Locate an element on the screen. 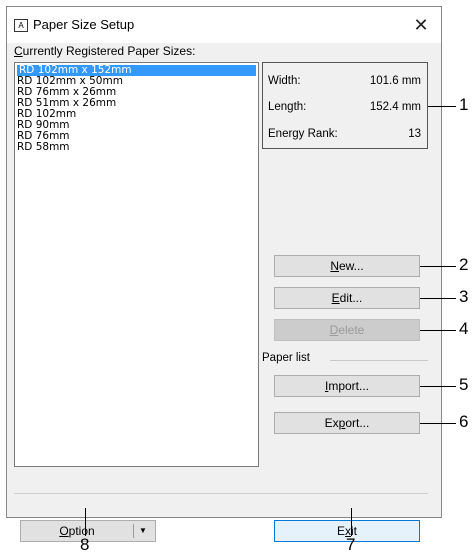 Image resolution: width=474 pixels, height=555 pixels. paper-list-group-label: Paper list is located at coordinates (286, 358).